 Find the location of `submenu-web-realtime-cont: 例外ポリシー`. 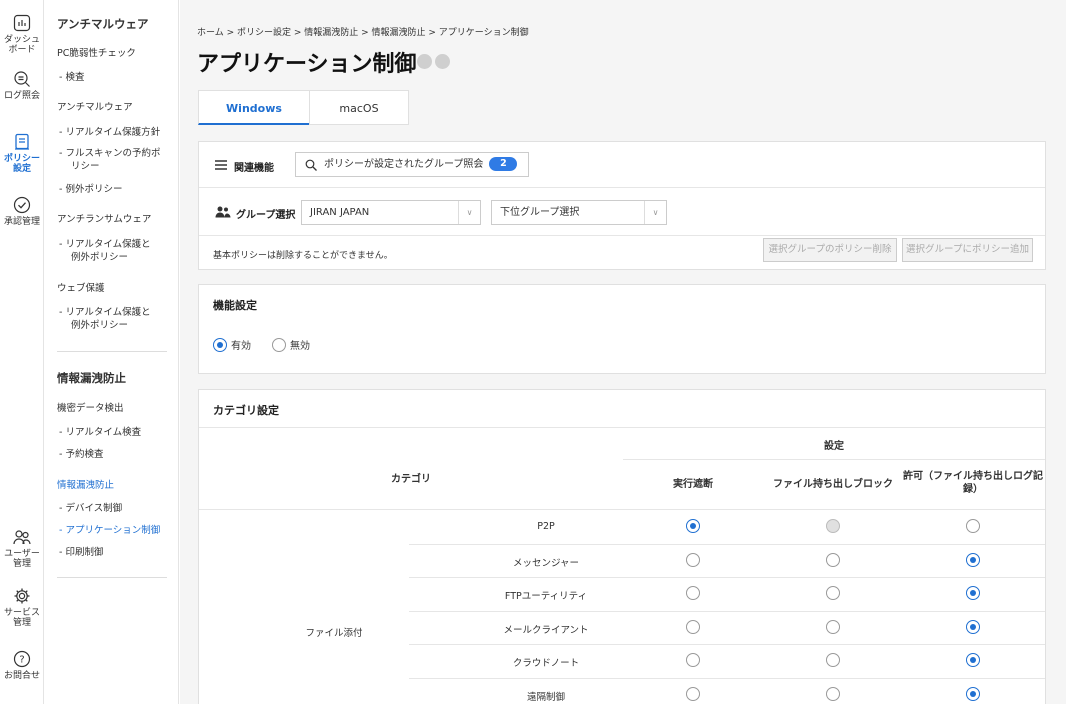

submenu-web-realtime-cont: 例外ポリシー is located at coordinates (99, 324).